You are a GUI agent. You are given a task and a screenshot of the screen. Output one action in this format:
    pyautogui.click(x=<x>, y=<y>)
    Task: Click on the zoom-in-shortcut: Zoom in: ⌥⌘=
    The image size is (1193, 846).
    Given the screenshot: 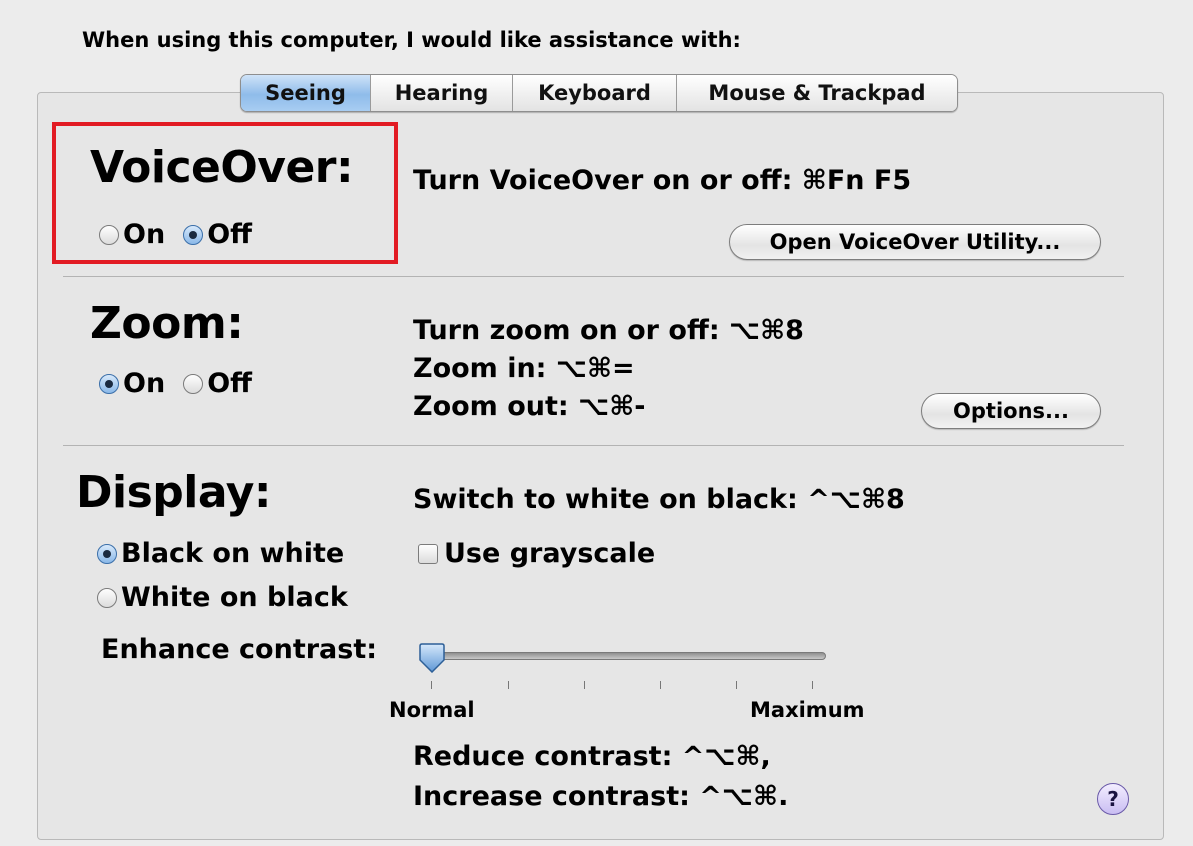 What is the action you would take?
    pyautogui.click(x=524, y=368)
    